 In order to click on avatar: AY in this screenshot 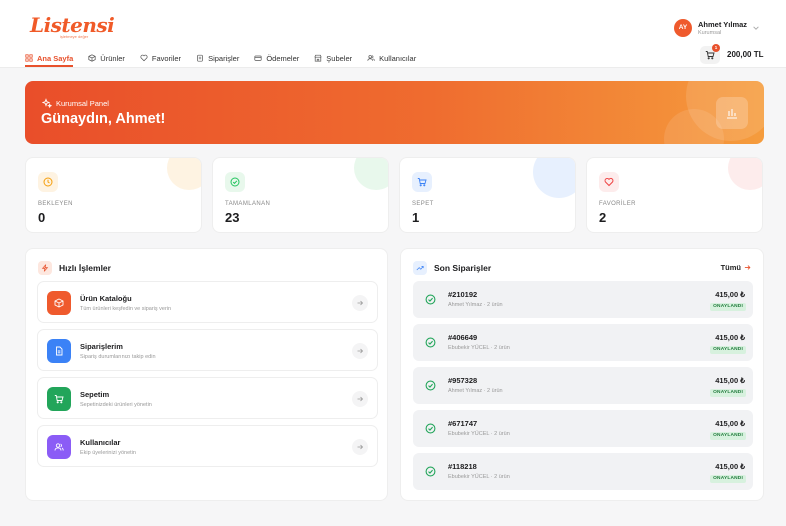, I will do `click(683, 28)`.